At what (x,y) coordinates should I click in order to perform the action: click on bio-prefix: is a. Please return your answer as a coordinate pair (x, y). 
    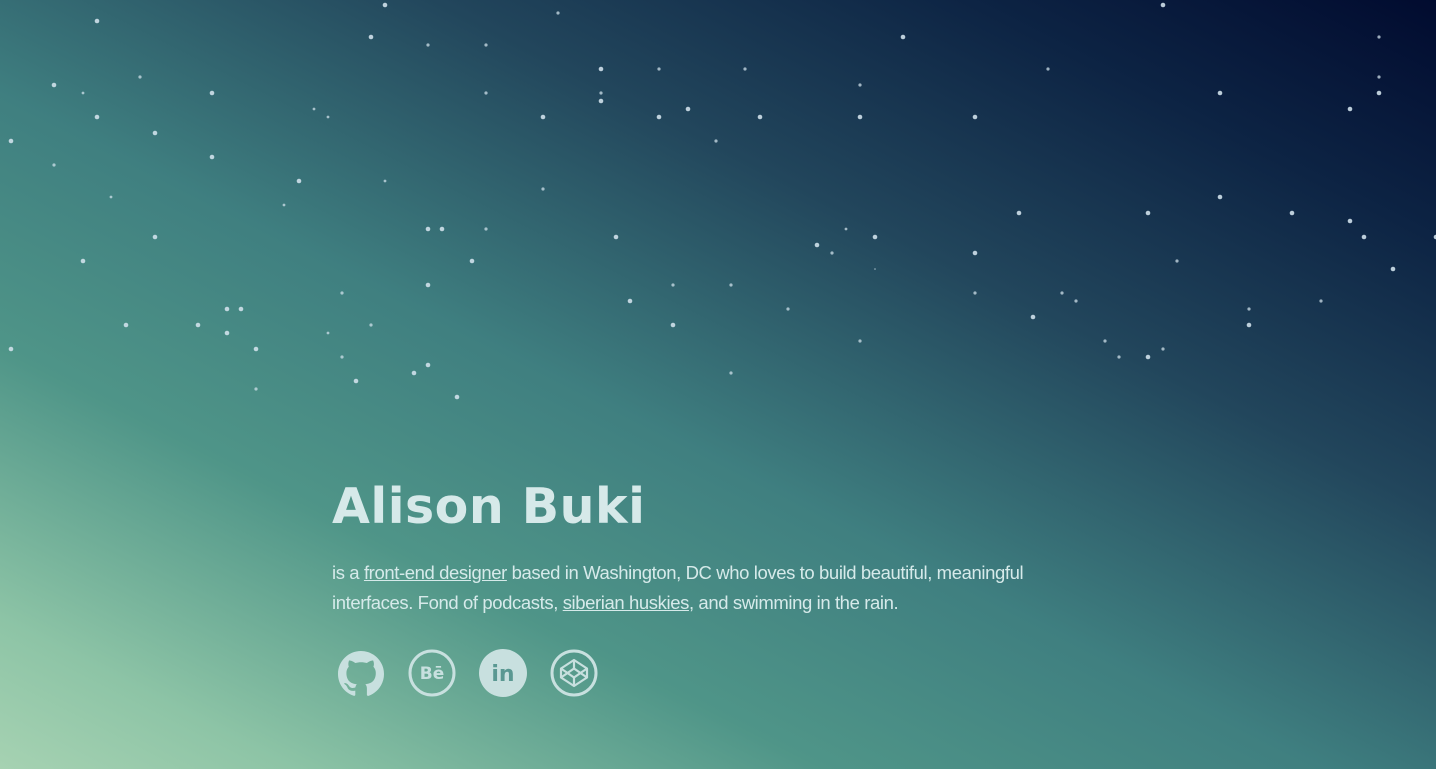
    Looking at the image, I should click on (348, 572).